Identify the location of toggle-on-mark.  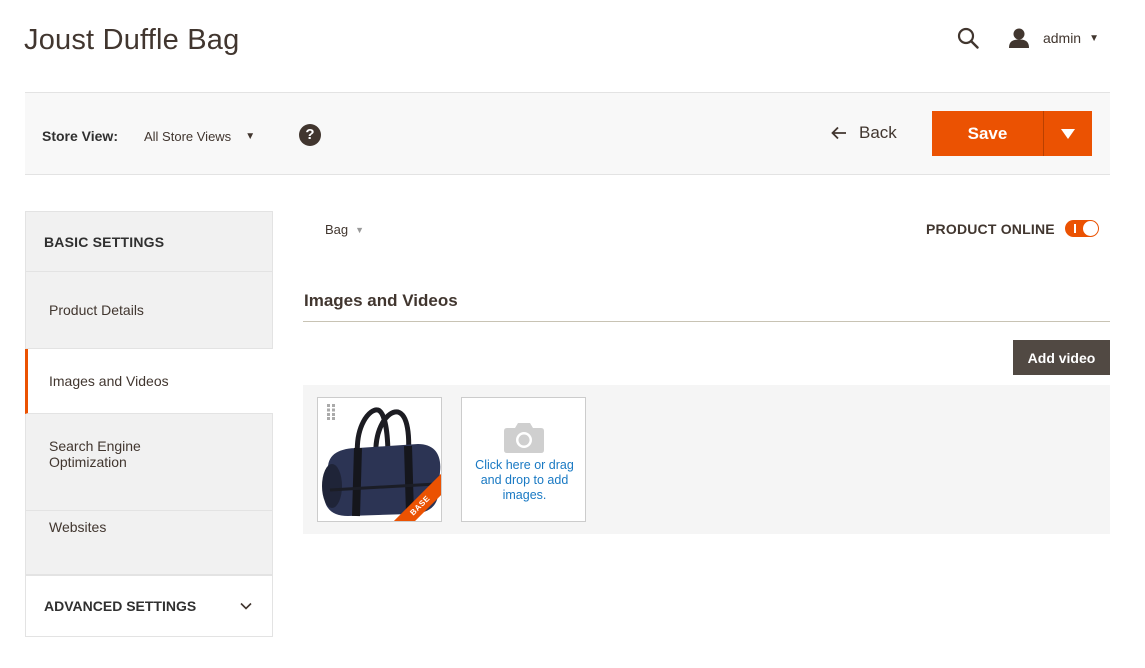
(1074, 228).